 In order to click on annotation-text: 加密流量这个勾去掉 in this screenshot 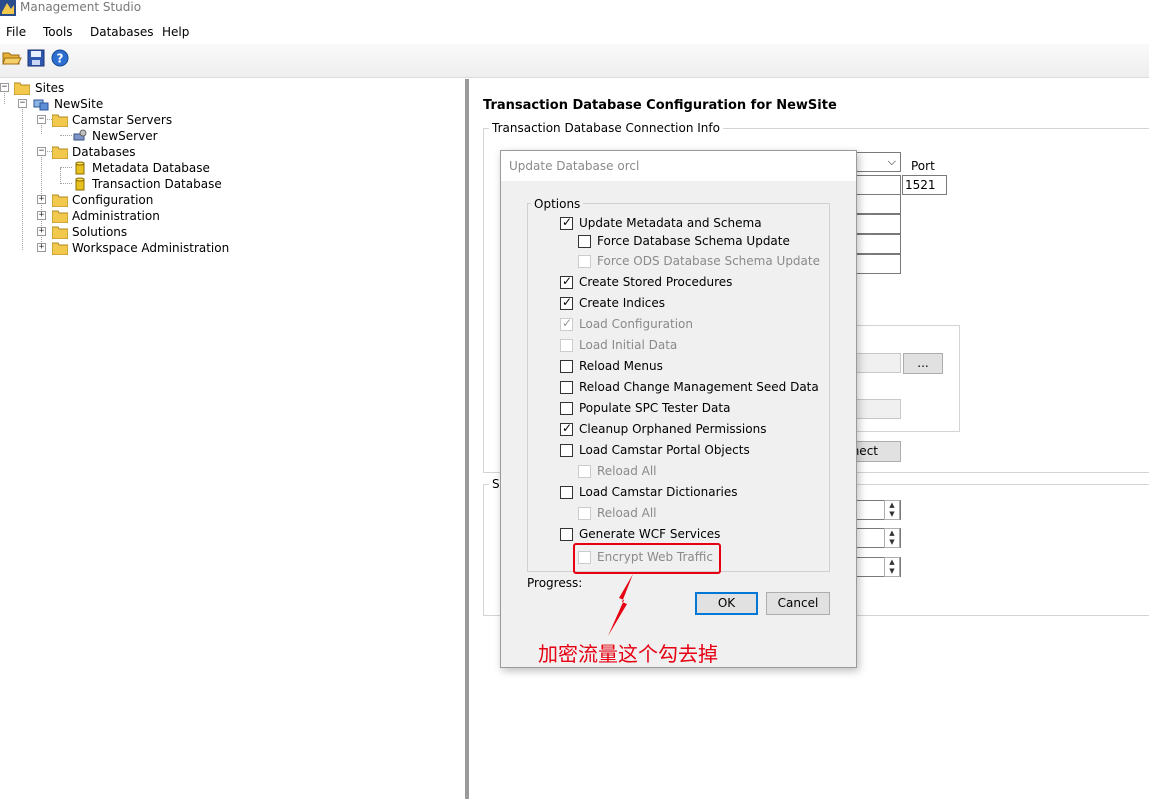, I will do `click(628, 654)`.